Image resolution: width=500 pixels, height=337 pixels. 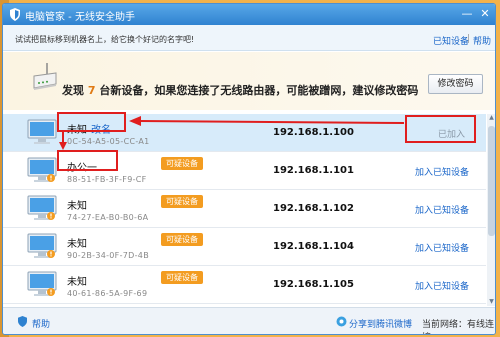 I want to click on help-icon, so click(x=22, y=321).